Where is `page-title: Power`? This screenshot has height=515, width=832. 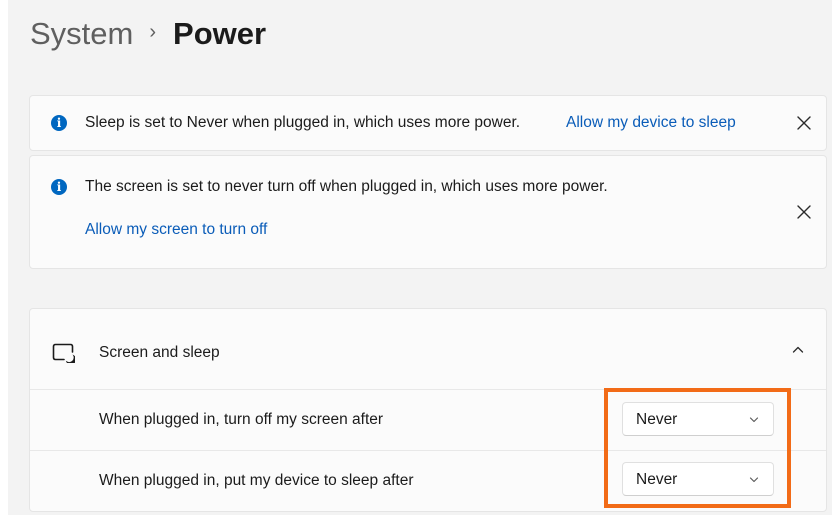
page-title: Power is located at coordinates (220, 33).